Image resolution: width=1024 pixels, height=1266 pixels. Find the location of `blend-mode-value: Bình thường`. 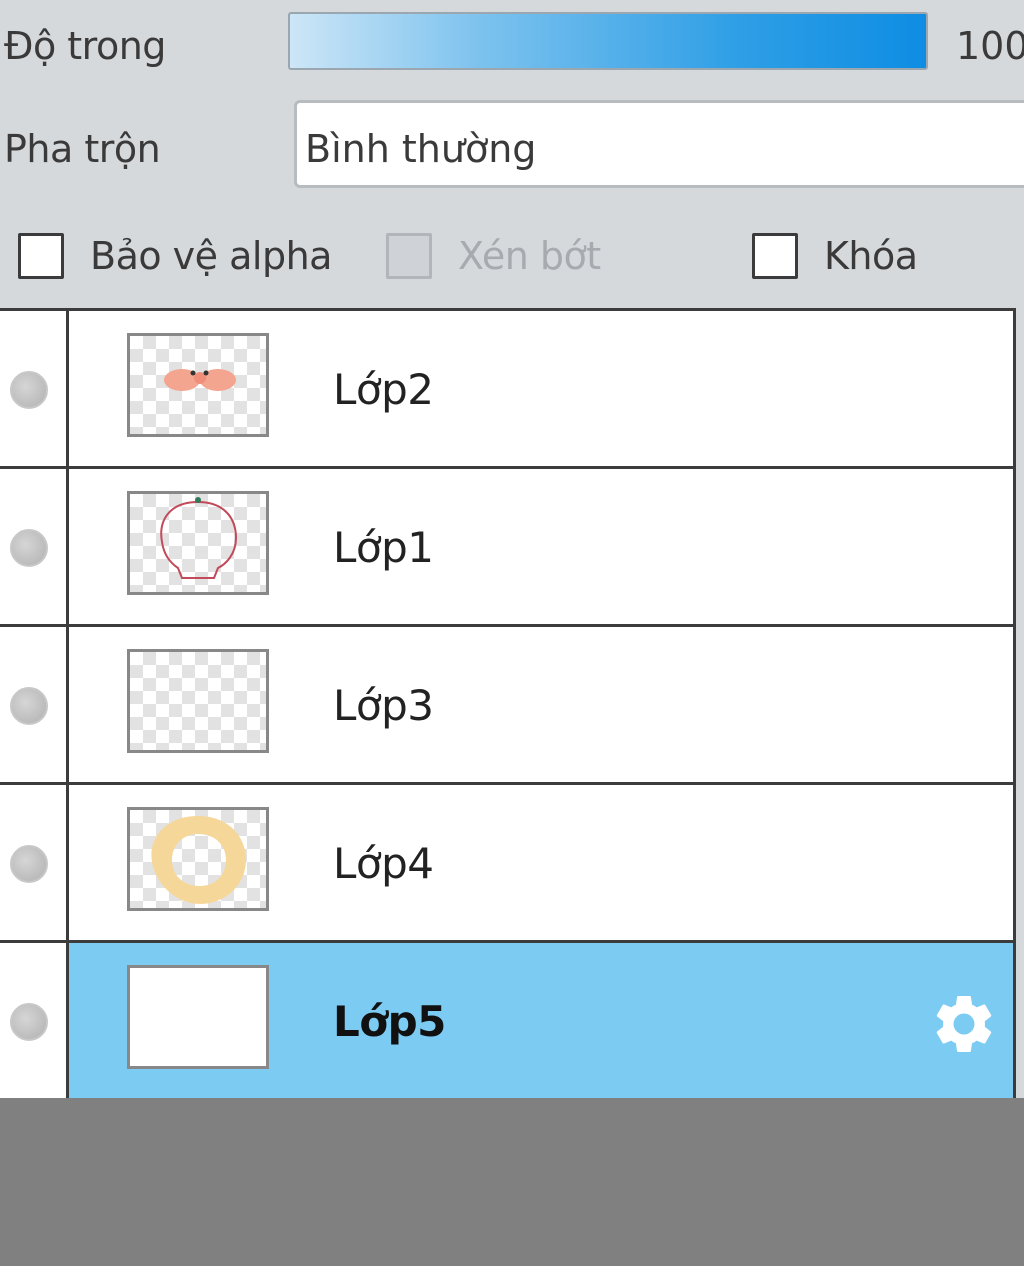

blend-mode-value: Bình thường is located at coordinates (421, 149).